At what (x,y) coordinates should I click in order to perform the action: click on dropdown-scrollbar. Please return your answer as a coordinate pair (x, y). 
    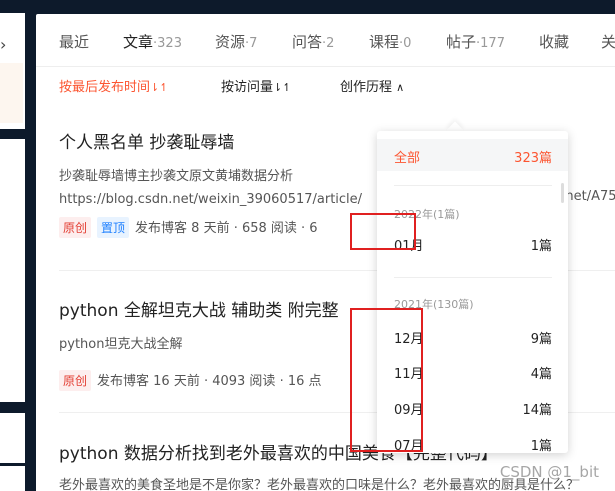
    Looking at the image, I should click on (562, 193).